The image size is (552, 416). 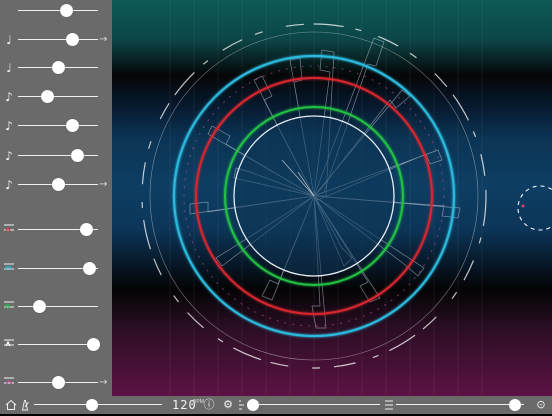 What do you see at coordinates (98, 404) in the screenshot?
I see `tempo-slider-track` at bounding box center [98, 404].